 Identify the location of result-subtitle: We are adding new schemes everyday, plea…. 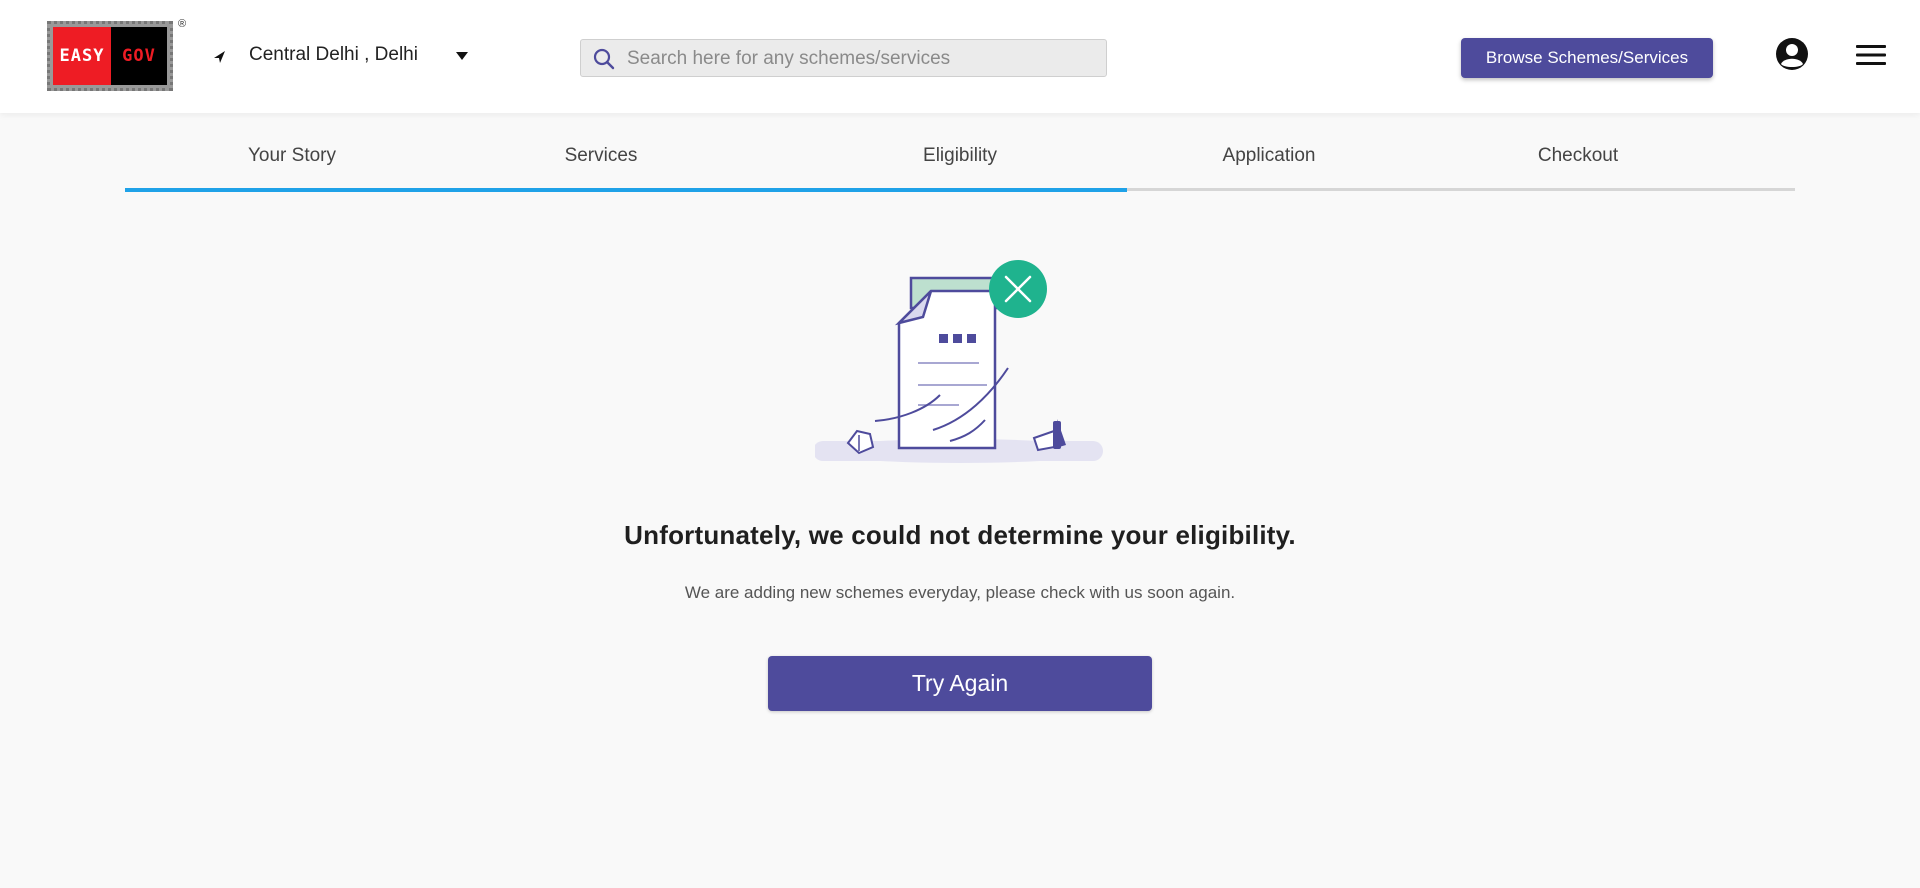
(960, 592).